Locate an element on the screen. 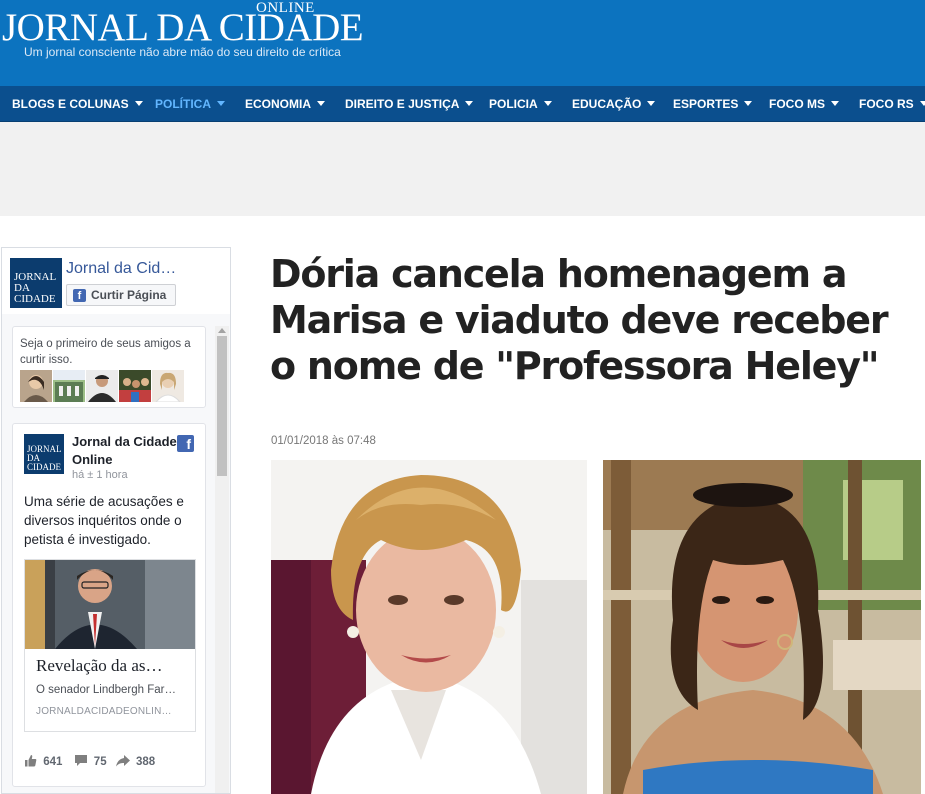 The height and width of the screenshot is (794, 925). nav-item-label: DIREITO E JUSTIÇA is located at coordinates (402, 104).